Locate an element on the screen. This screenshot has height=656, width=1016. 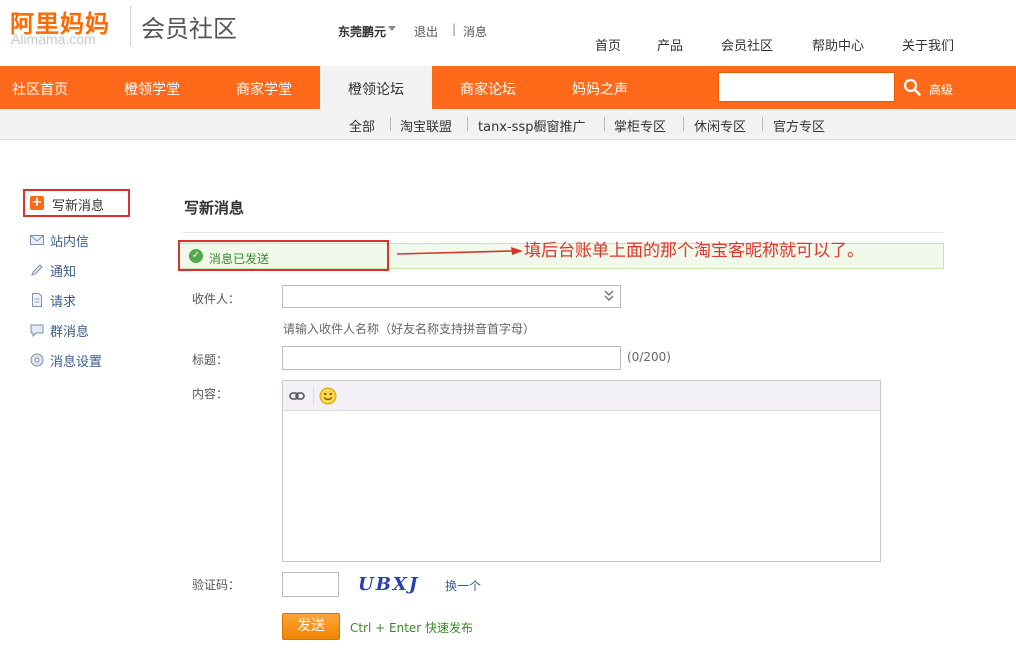
tab-community-home: 社区首页 is located at coordinates (40, 87).